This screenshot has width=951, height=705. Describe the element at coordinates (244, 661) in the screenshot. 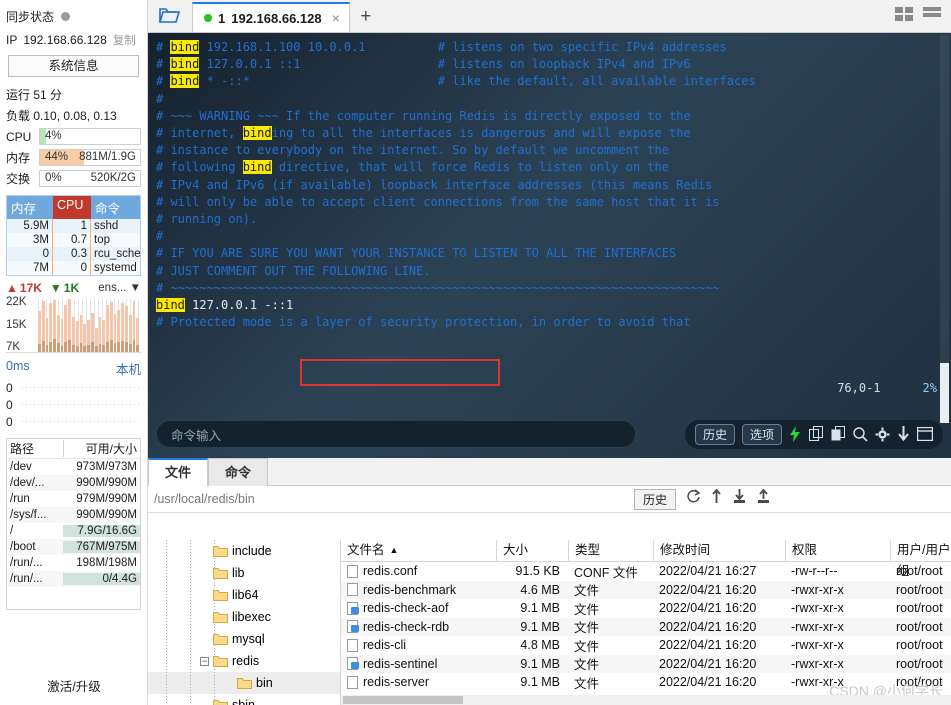

I see `tree-item: − redis` at that location.